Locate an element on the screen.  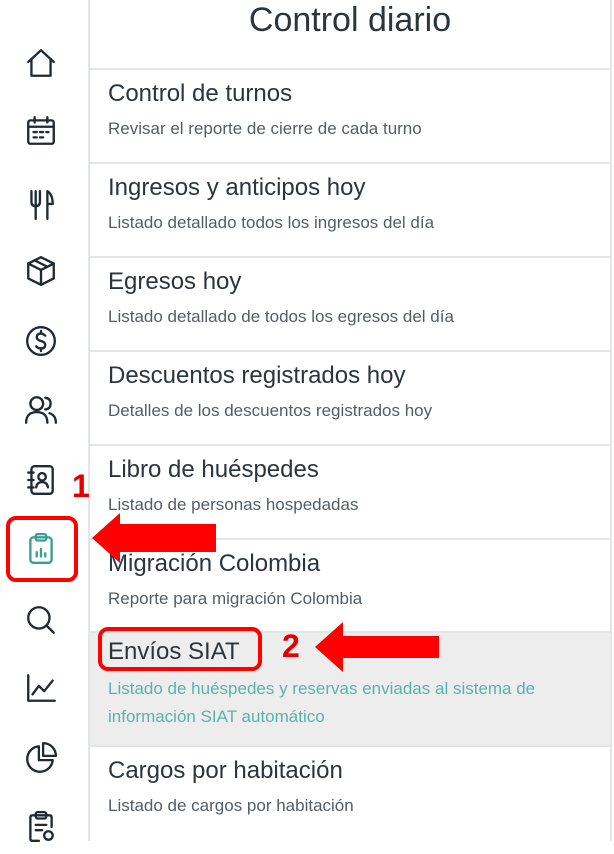
nav-payments-button is located at coordinates (41, 341).